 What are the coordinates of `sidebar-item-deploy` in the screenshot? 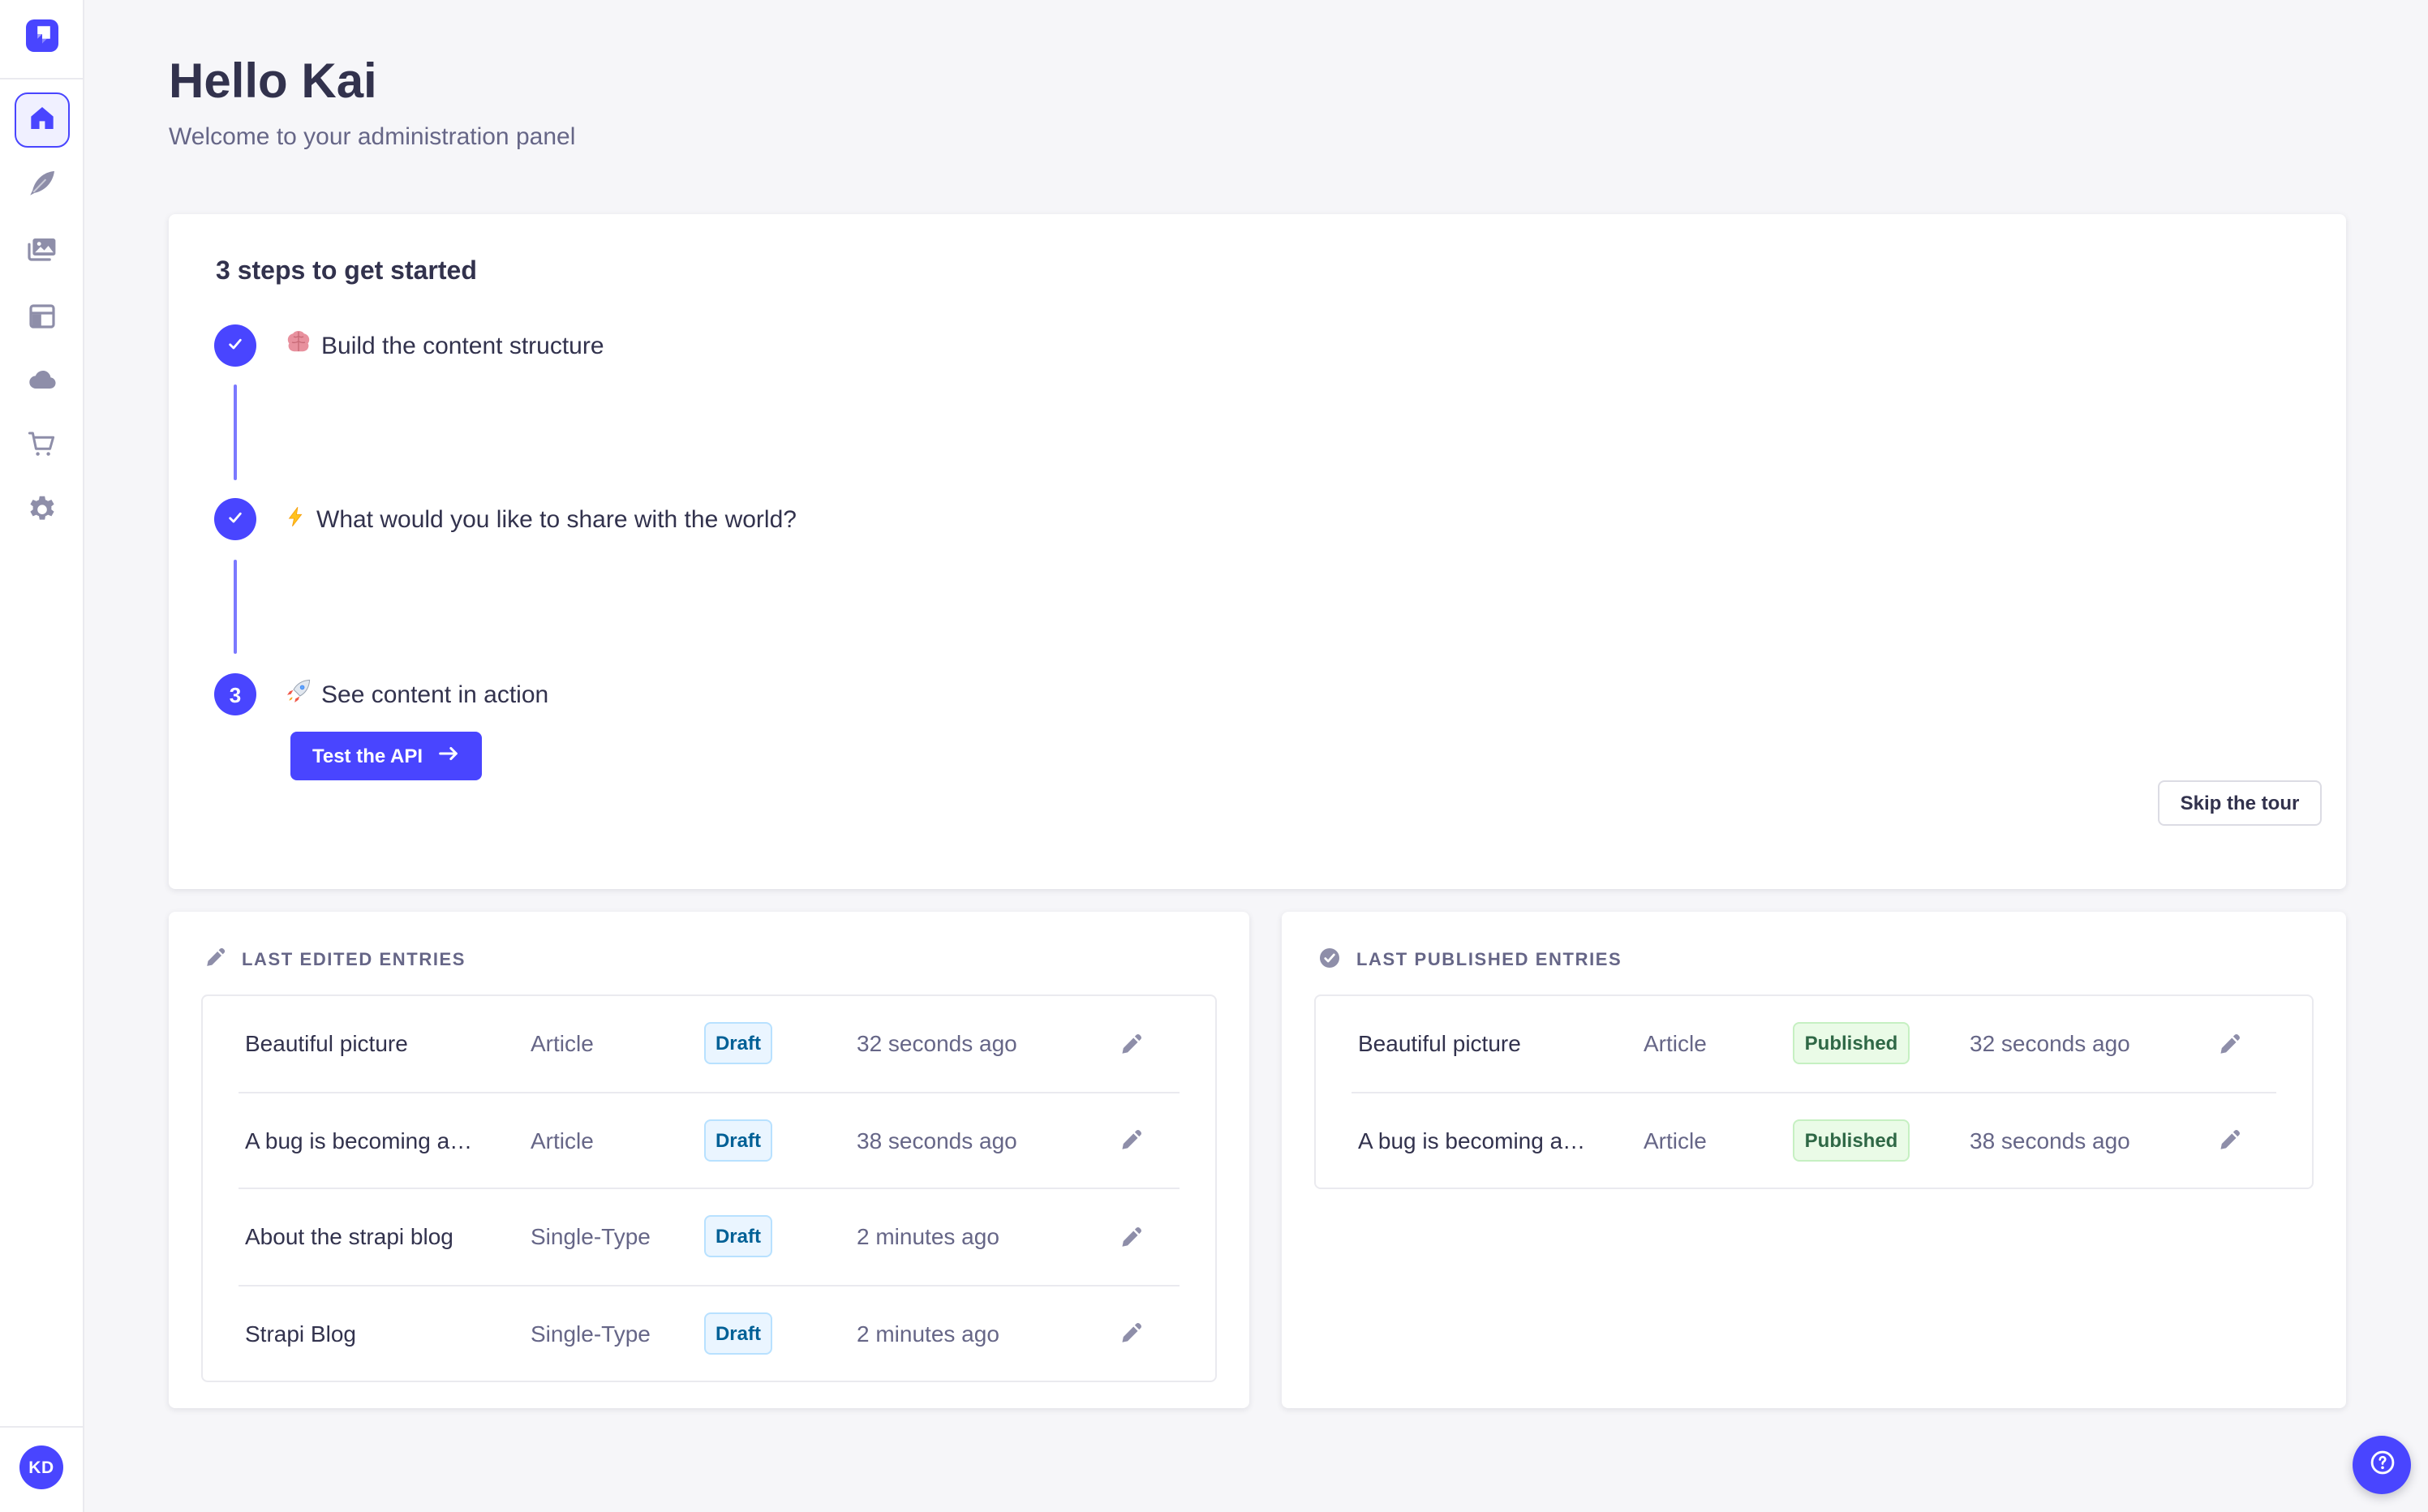 It's located at (42, 381).